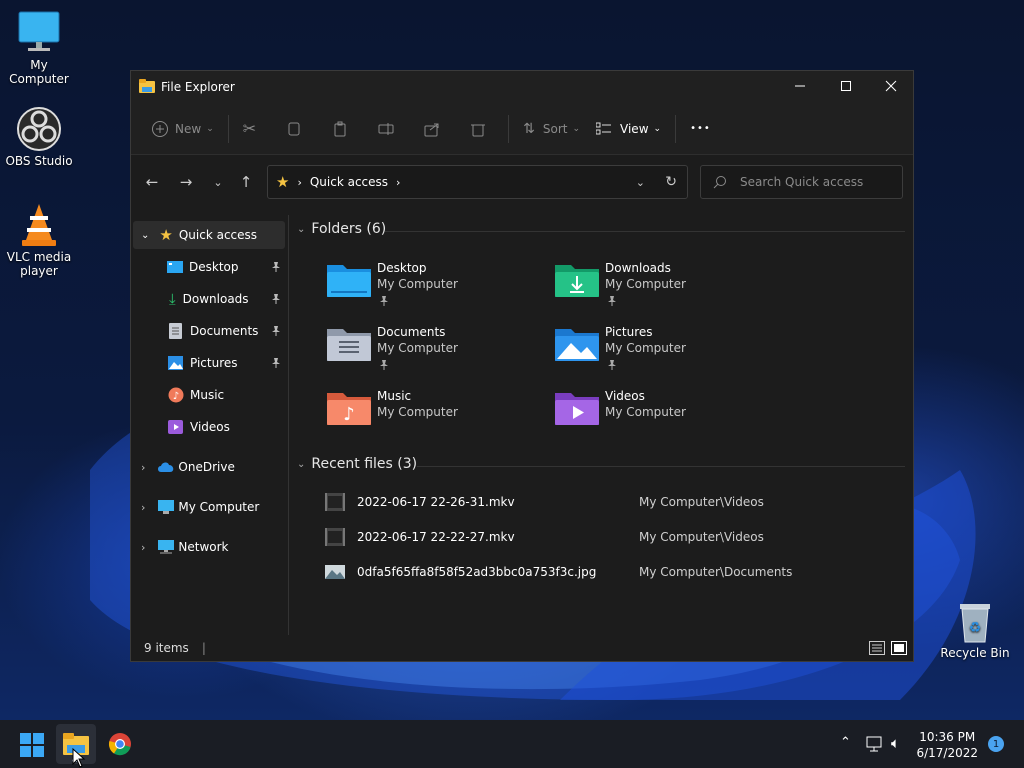  What do you see at coordinates (175, 267) in the screenshot?
I see `desktop-folder-icon` at bounding box center [175, 267].